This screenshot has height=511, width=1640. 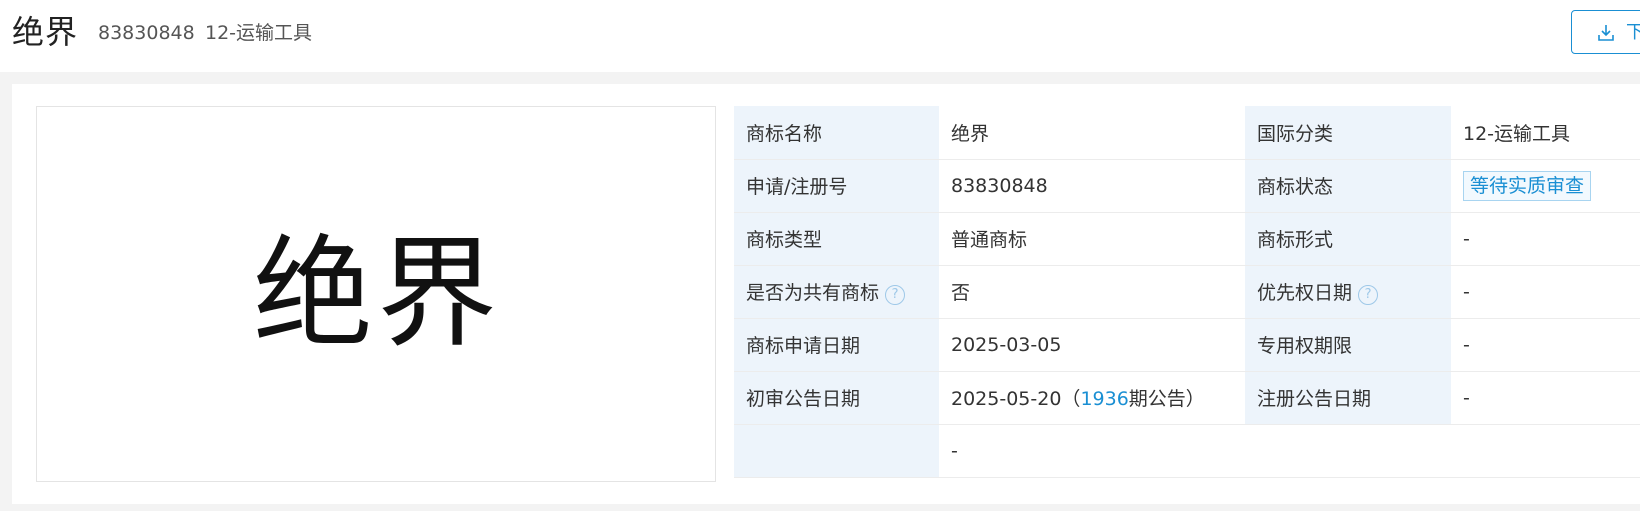 What do you see at coordinates (1527, 185) in the screenshot?
I see `status-badge: 等待实质审查` at bounding box center [1527, 185].